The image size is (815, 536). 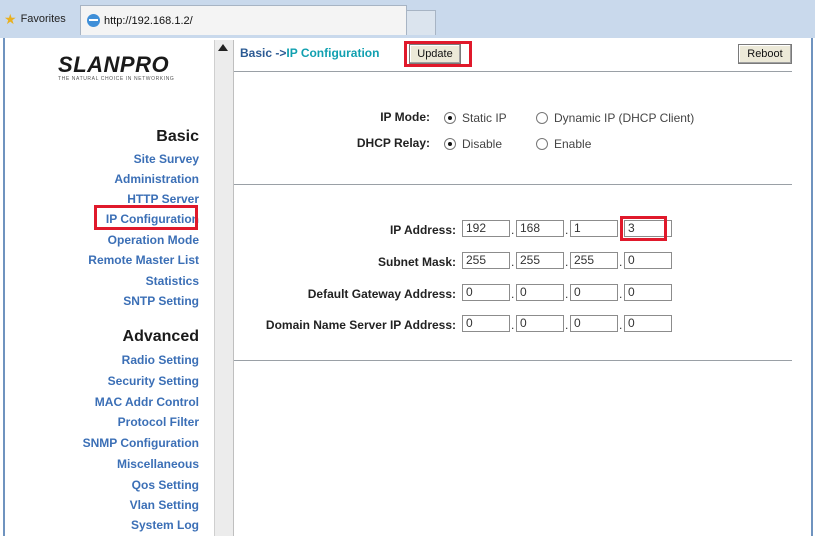 What do you see at coordinates (263, 53) in the screenshot?
I see `breadcrumb-prefix: Basic ->` at bounding box center [263, 53].